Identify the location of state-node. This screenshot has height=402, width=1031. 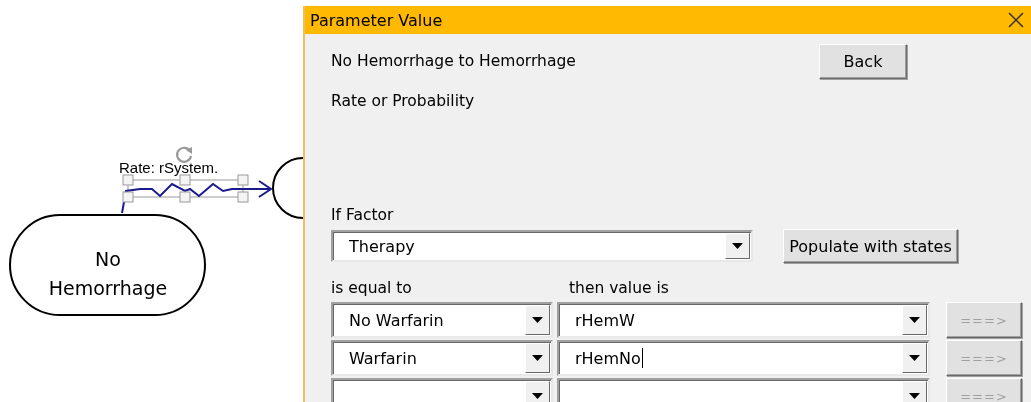
(287, 188).